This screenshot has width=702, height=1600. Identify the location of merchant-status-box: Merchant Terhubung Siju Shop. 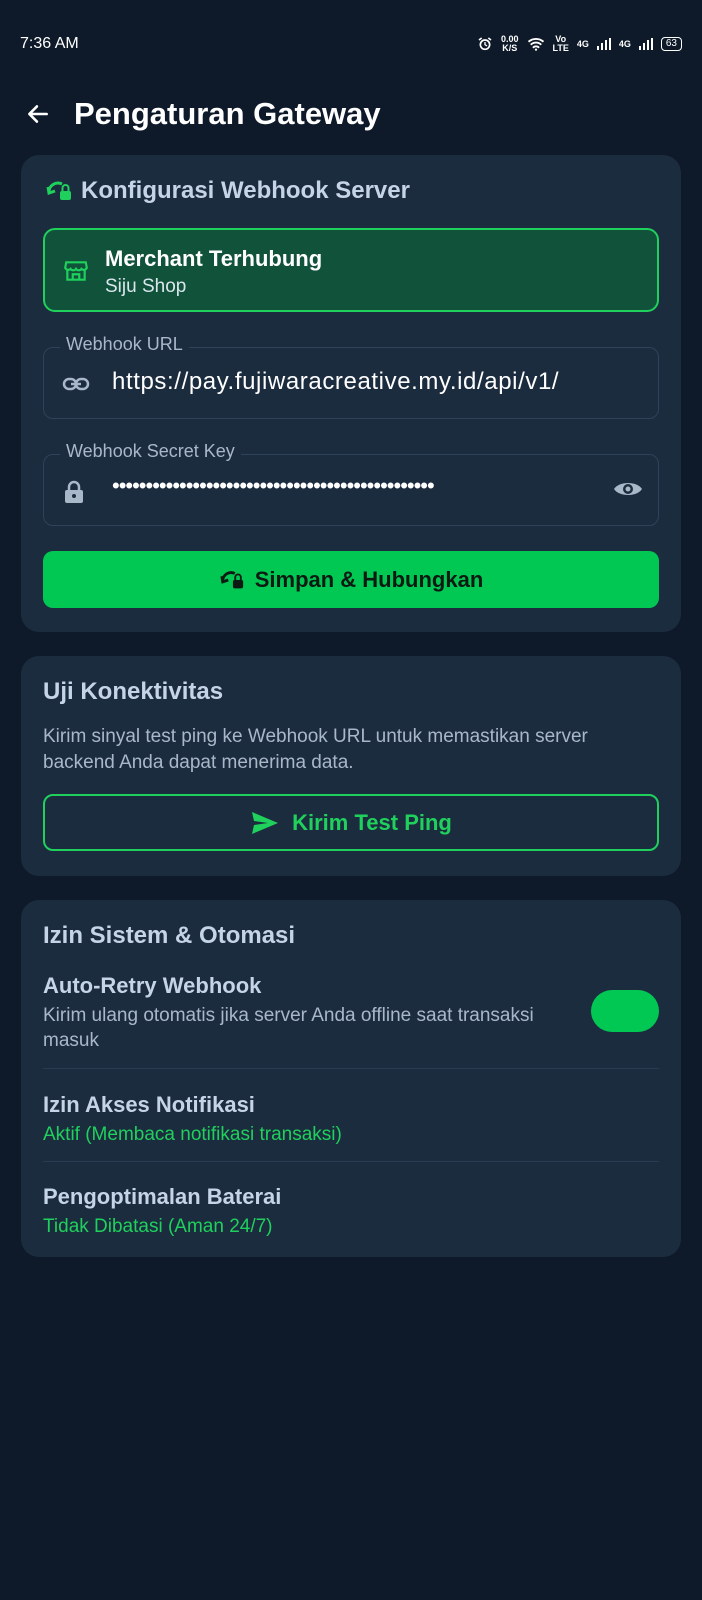
(351, 270).